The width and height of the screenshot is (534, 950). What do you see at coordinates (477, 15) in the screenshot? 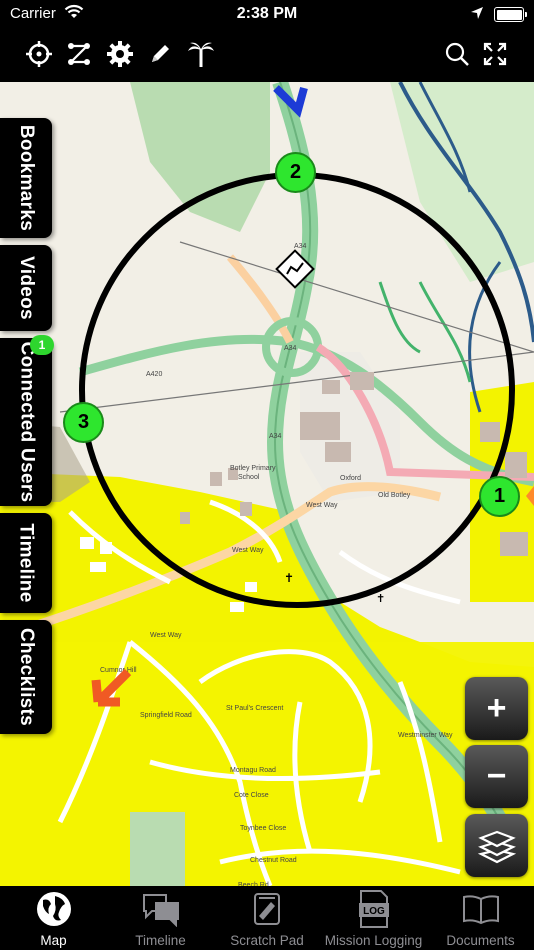
I see `location-arrow-icon` at bounding box center [477, 15].